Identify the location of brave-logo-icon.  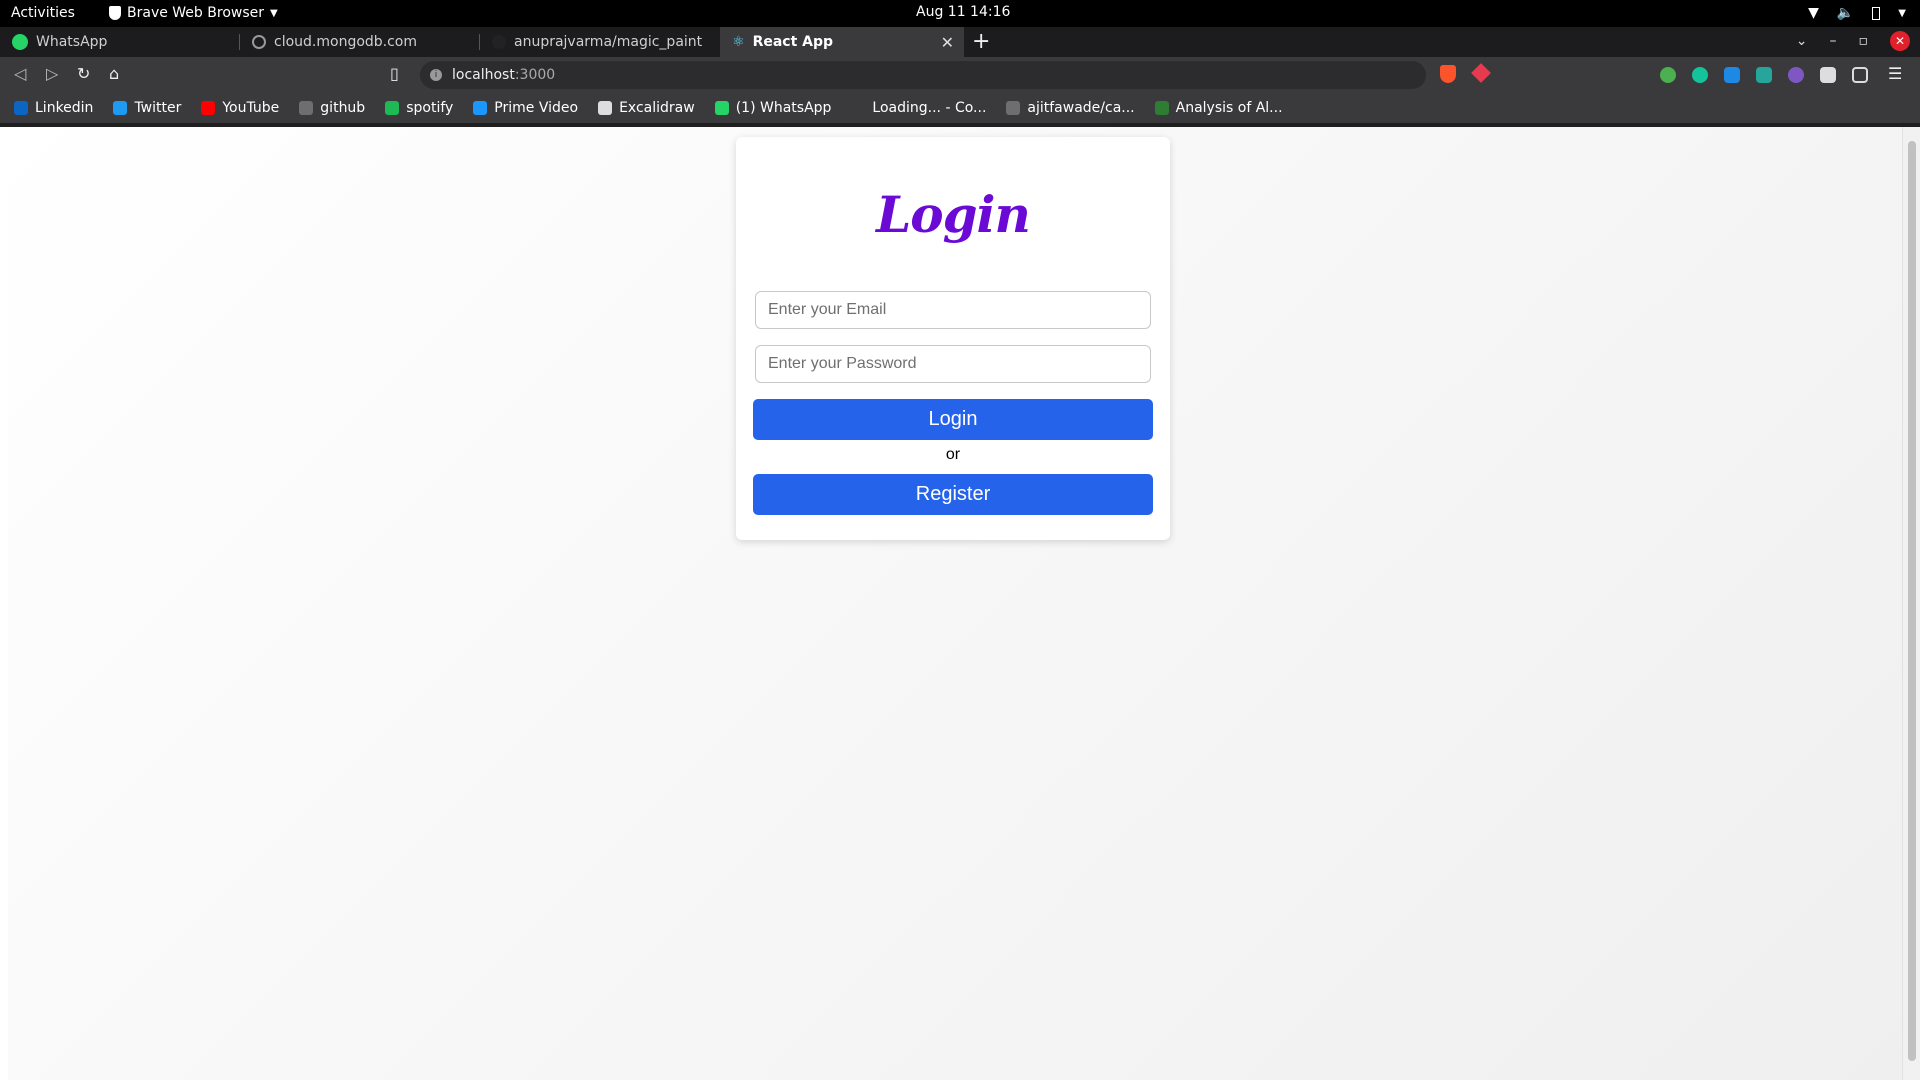
(115, 13).